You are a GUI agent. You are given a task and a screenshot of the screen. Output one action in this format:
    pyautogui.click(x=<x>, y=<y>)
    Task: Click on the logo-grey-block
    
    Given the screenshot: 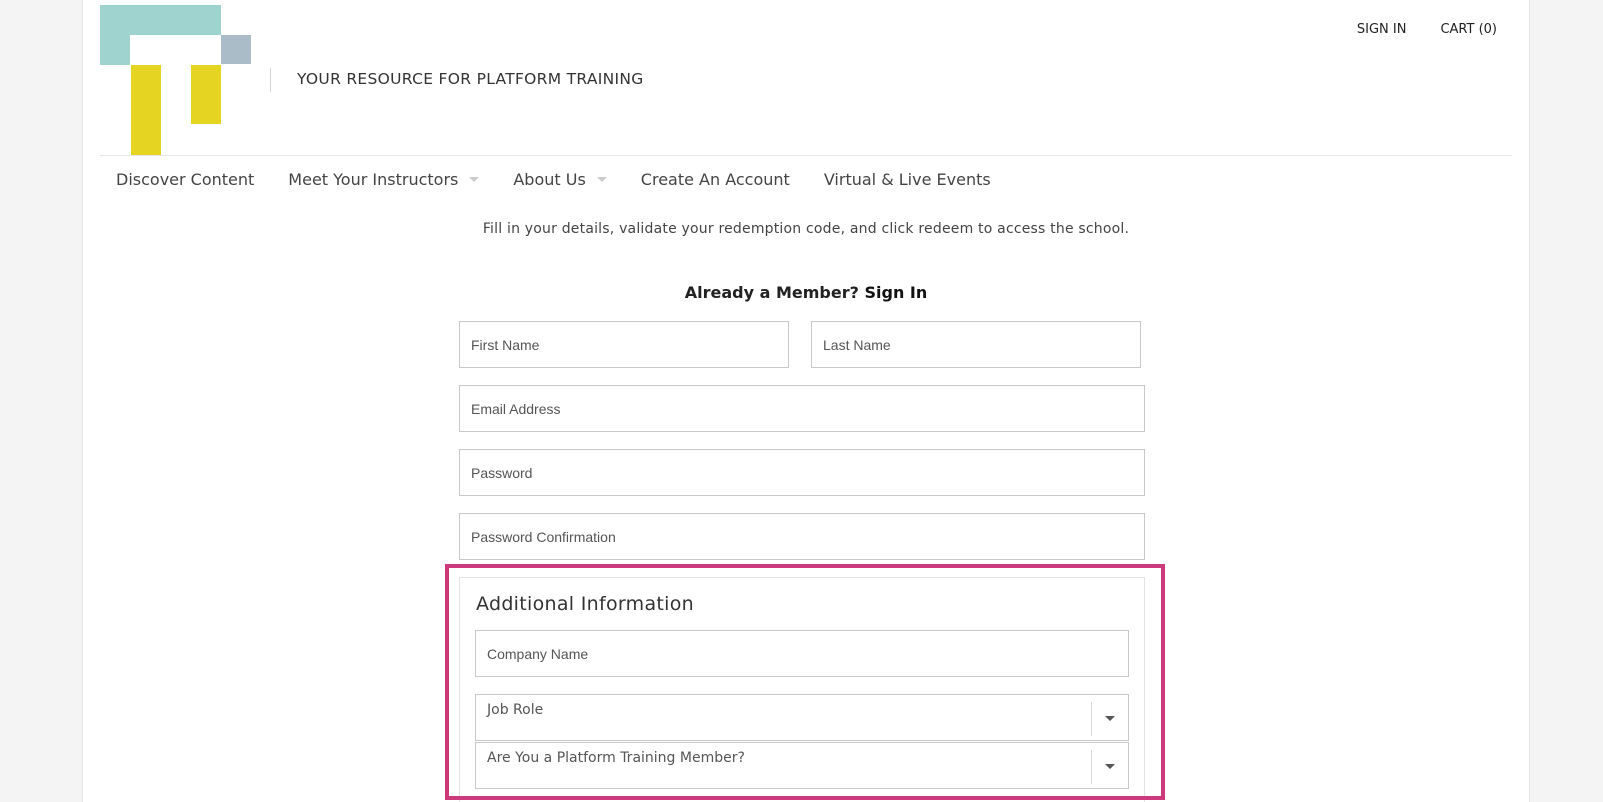 What is the action you would take?
    pyautogui.click(x=236, y=49)
    